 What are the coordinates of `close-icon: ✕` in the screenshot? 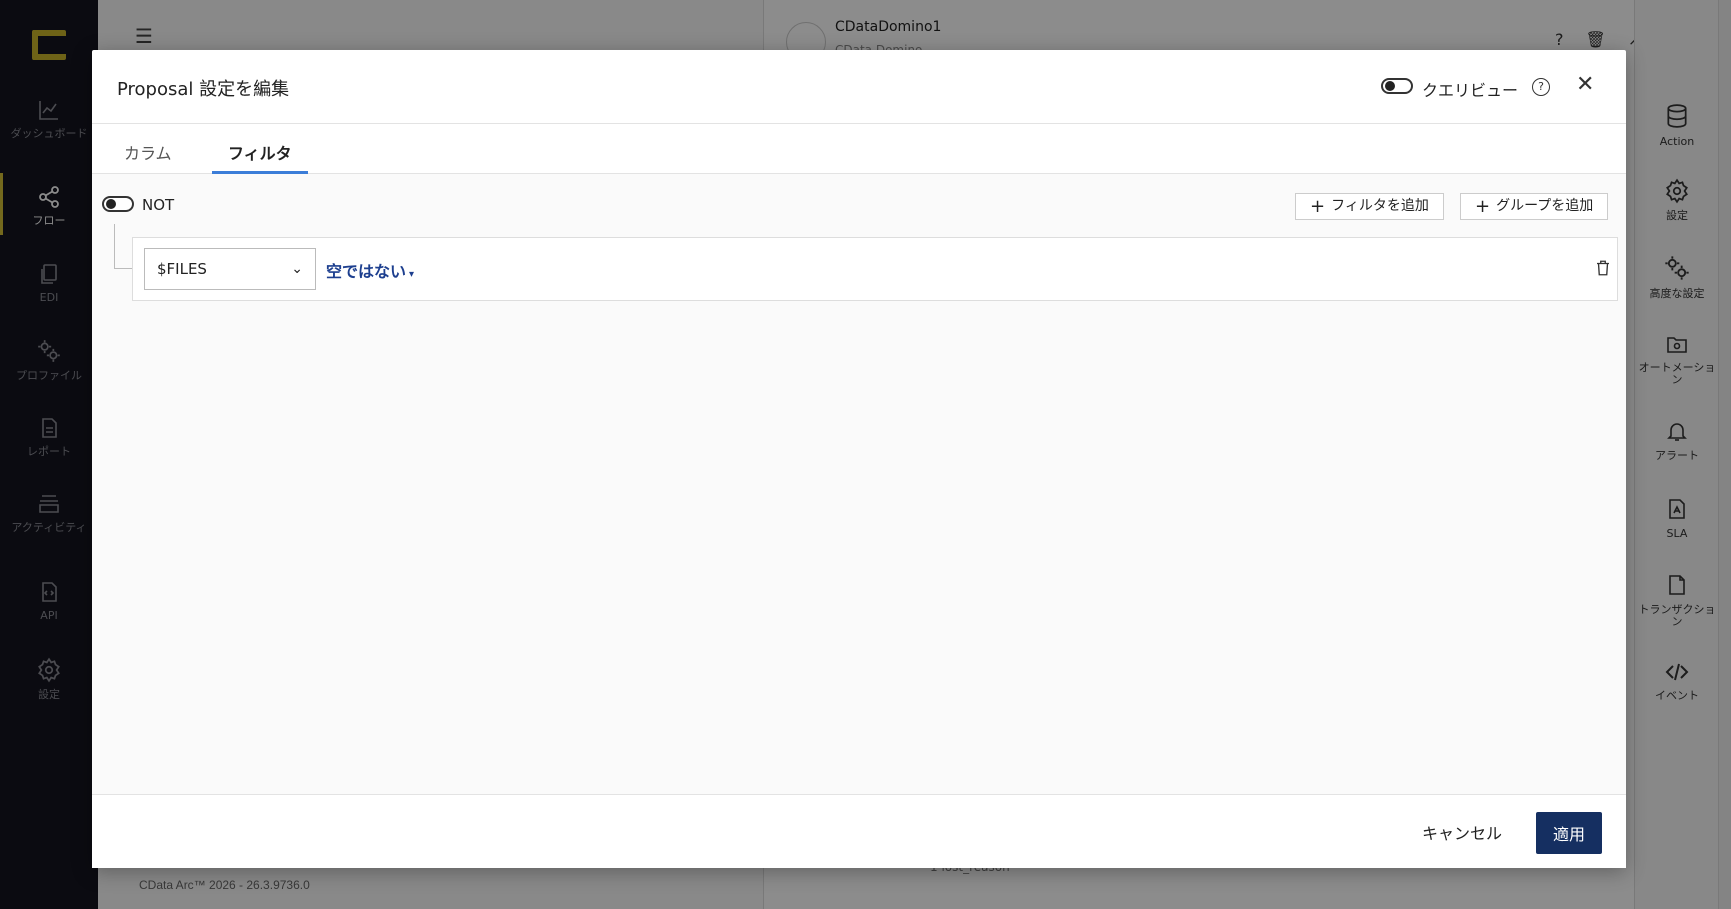 It's located at (1585, 84).